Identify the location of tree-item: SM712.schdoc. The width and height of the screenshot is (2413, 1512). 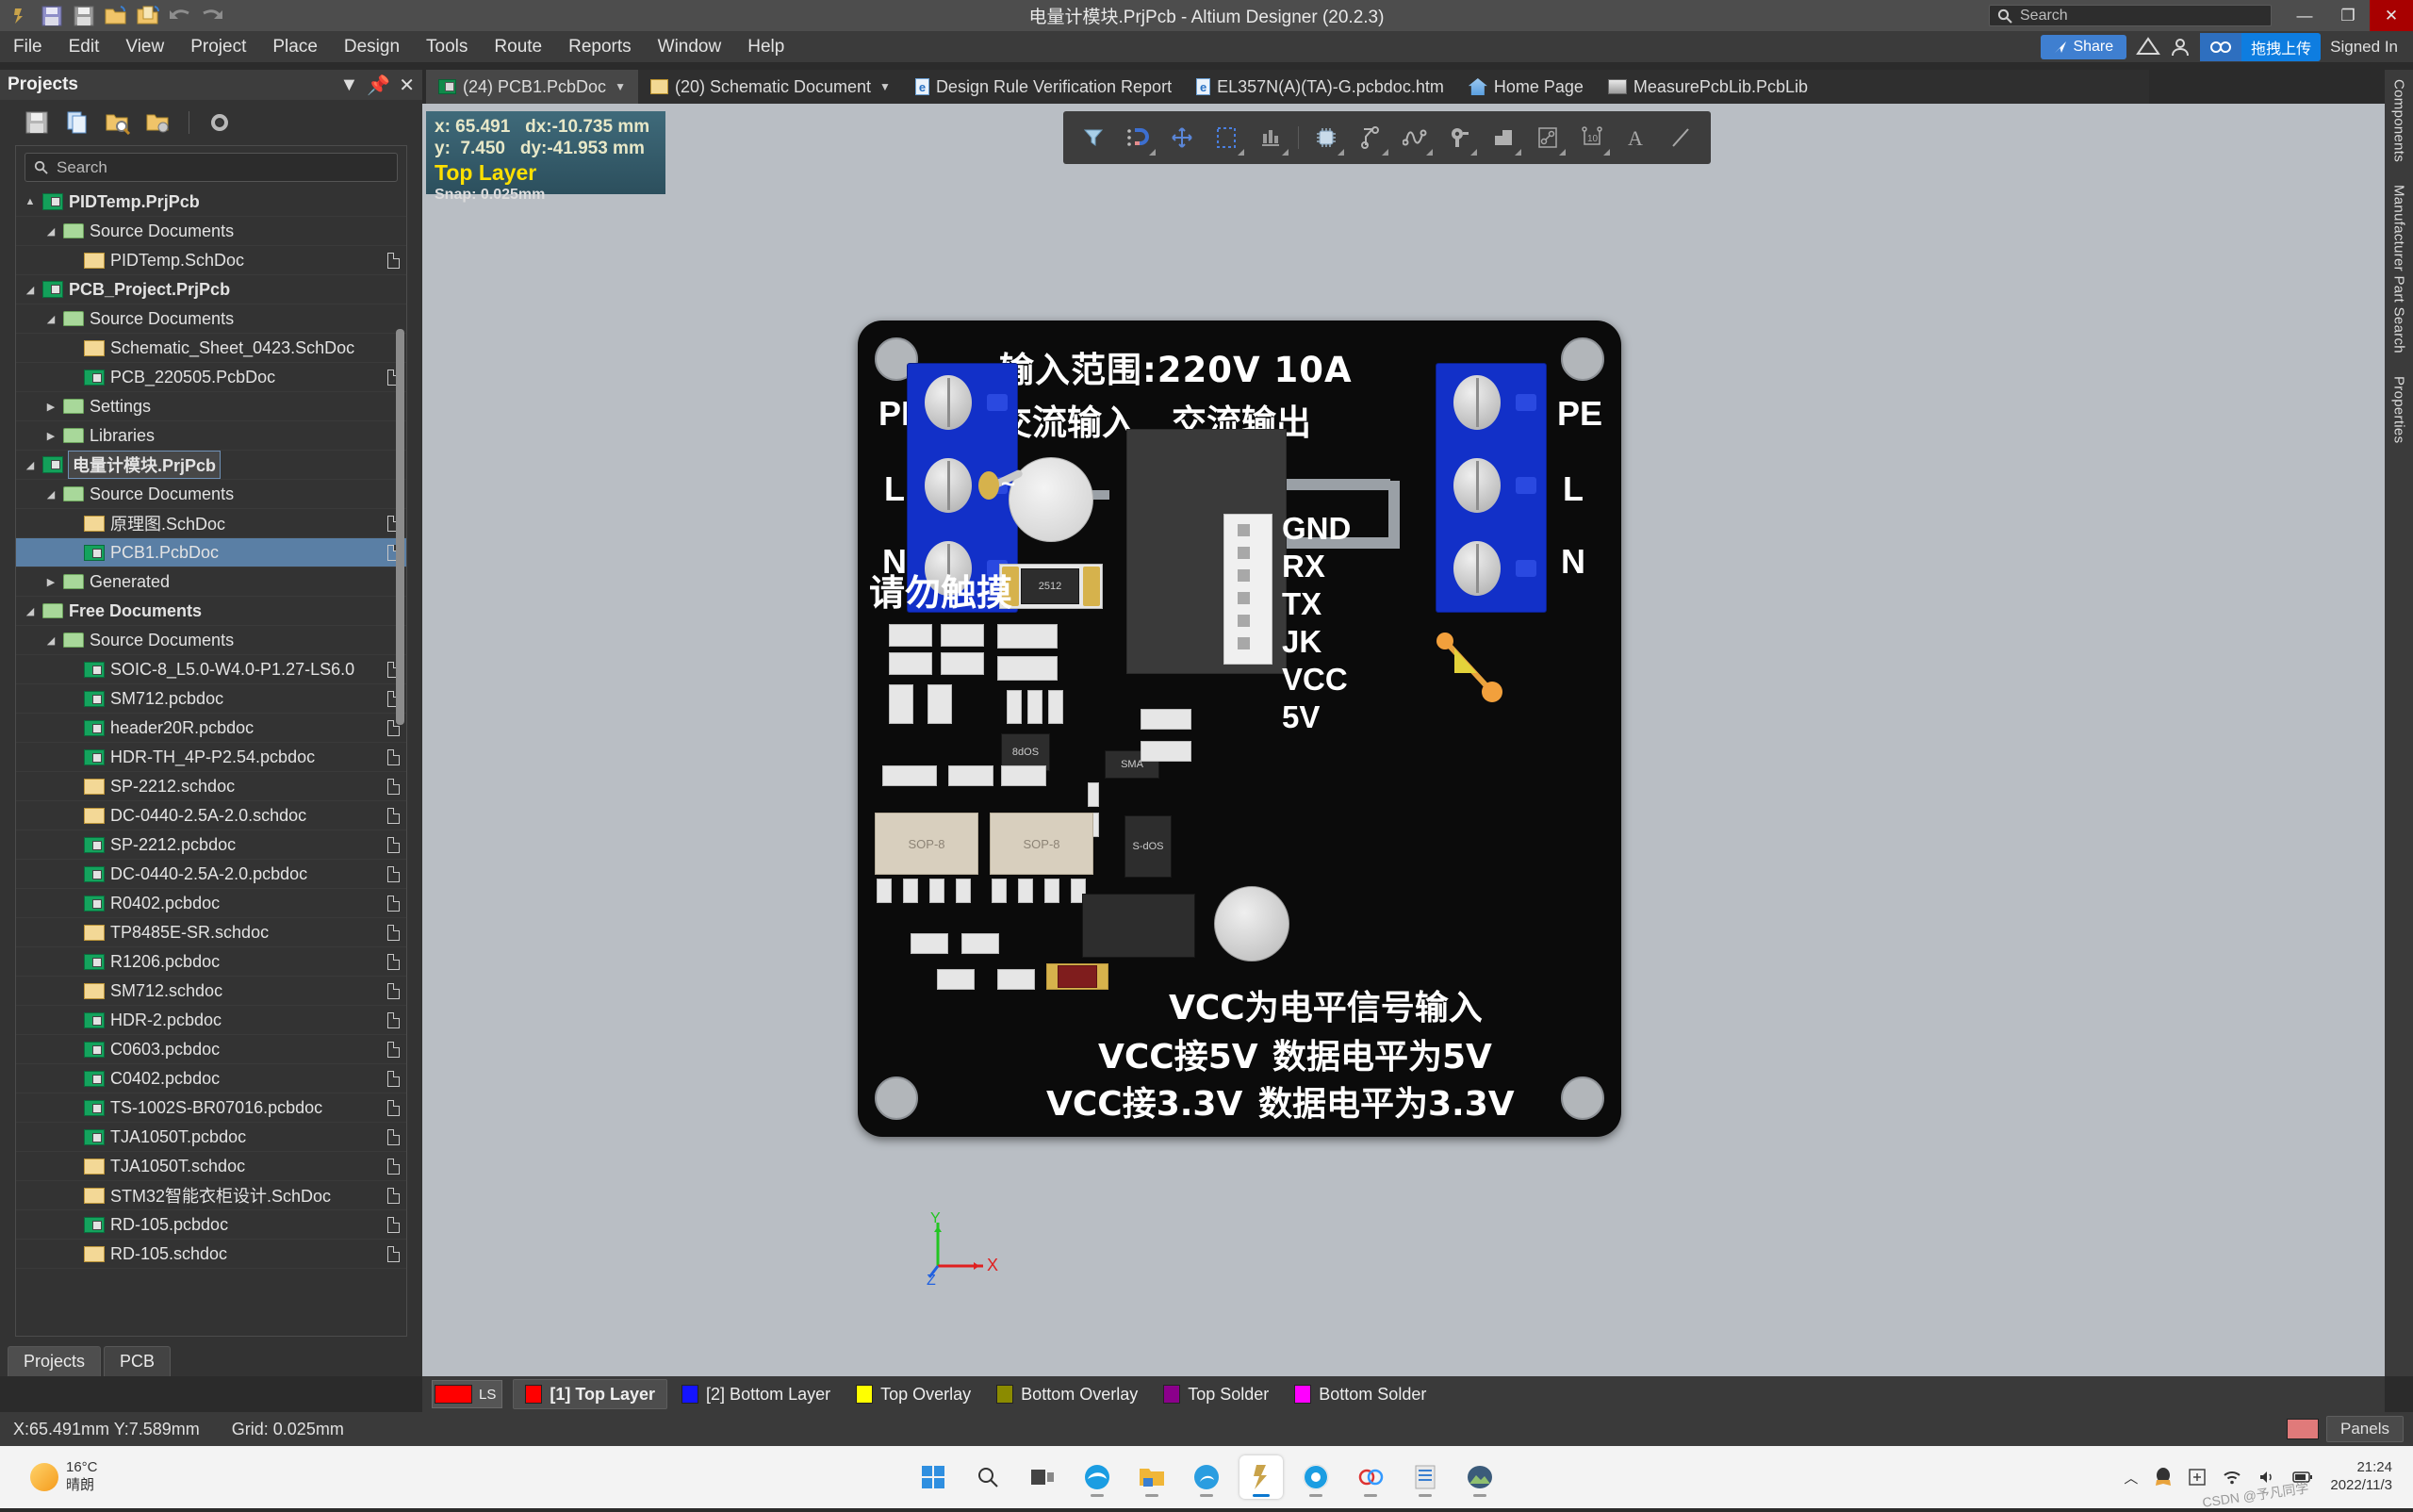
(211, 991).